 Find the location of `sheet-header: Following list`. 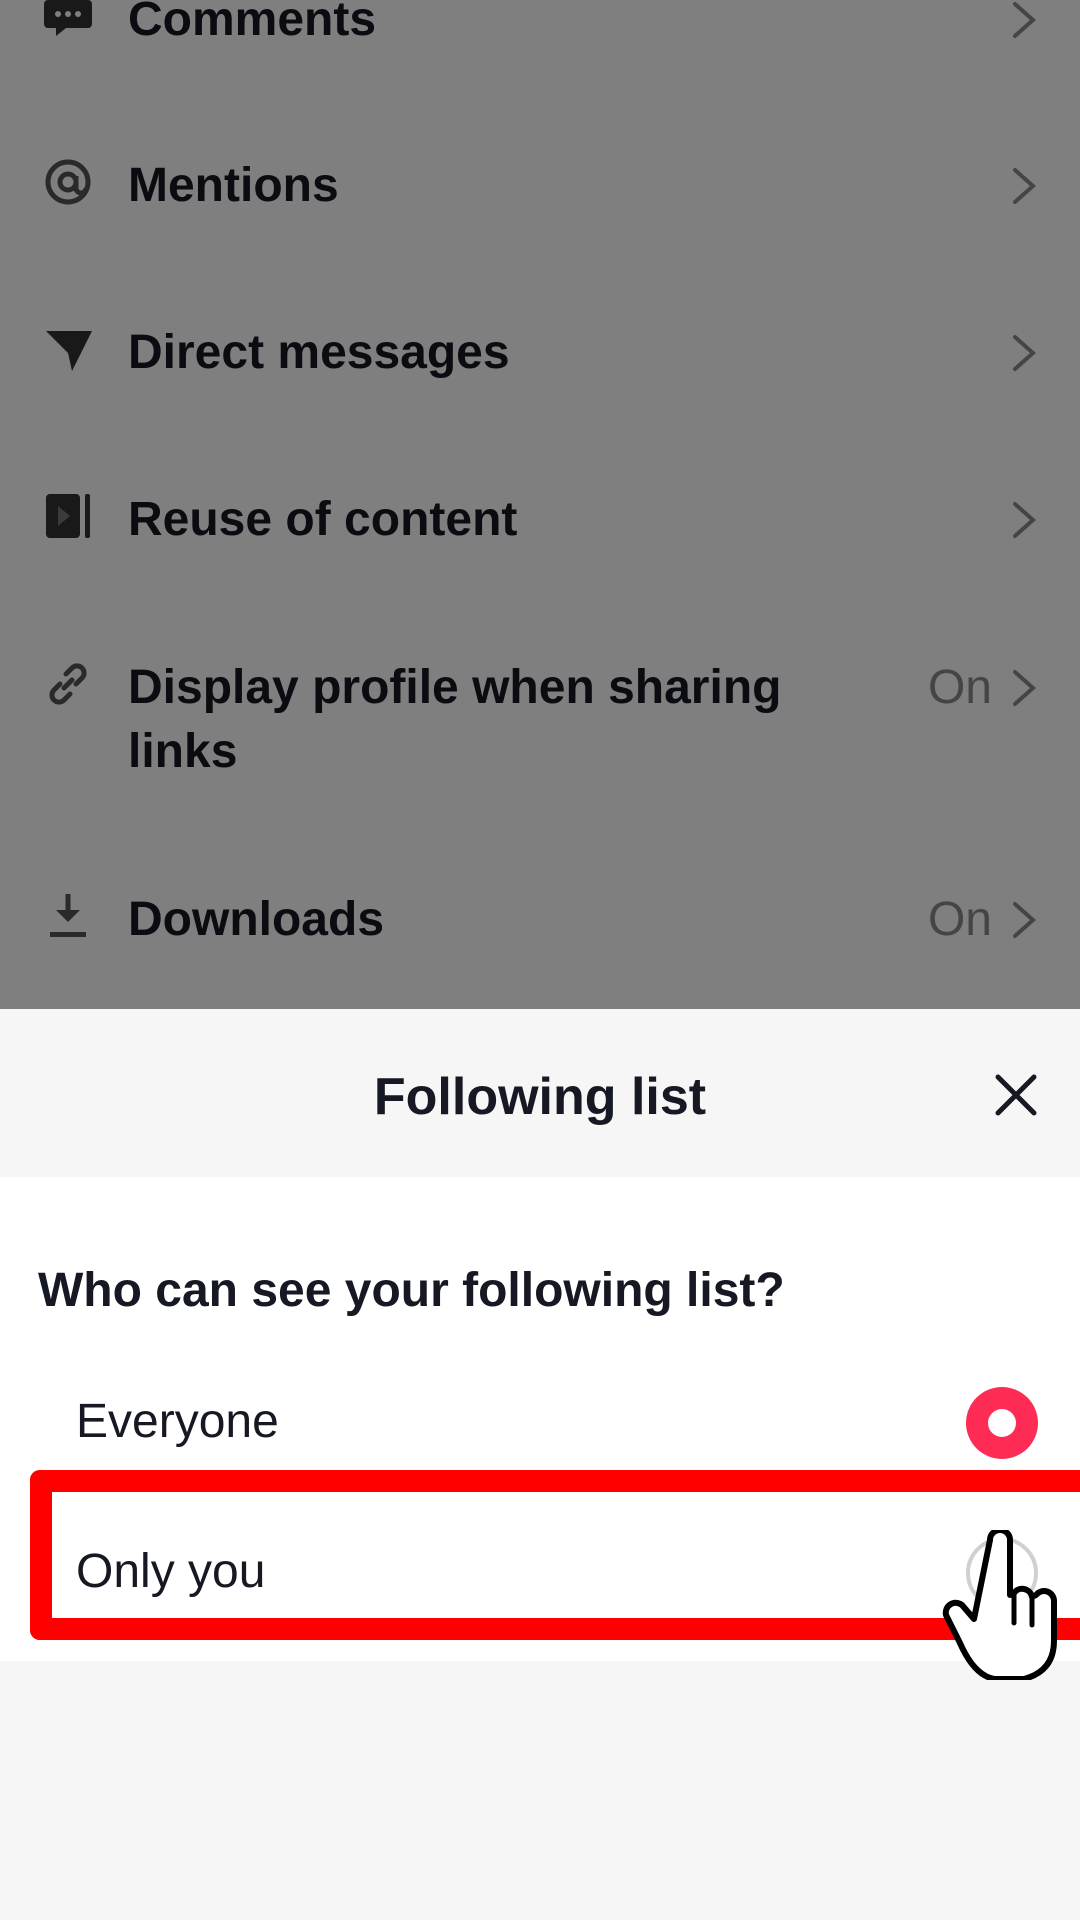

sheet-header: Following list is located at coordinates (540, 1093).